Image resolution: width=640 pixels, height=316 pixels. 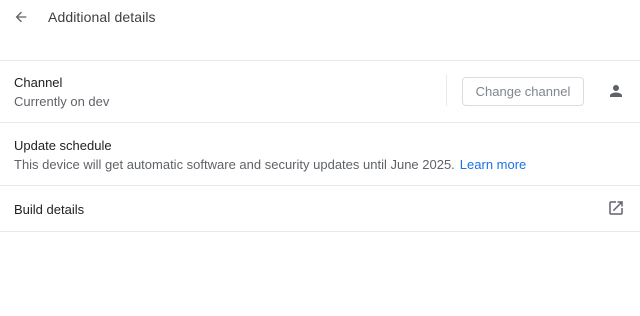 What do you see at coordinates (38, 82) in the screenshot?
I see `channel-label: Channel` at bounding box center [38, 82].